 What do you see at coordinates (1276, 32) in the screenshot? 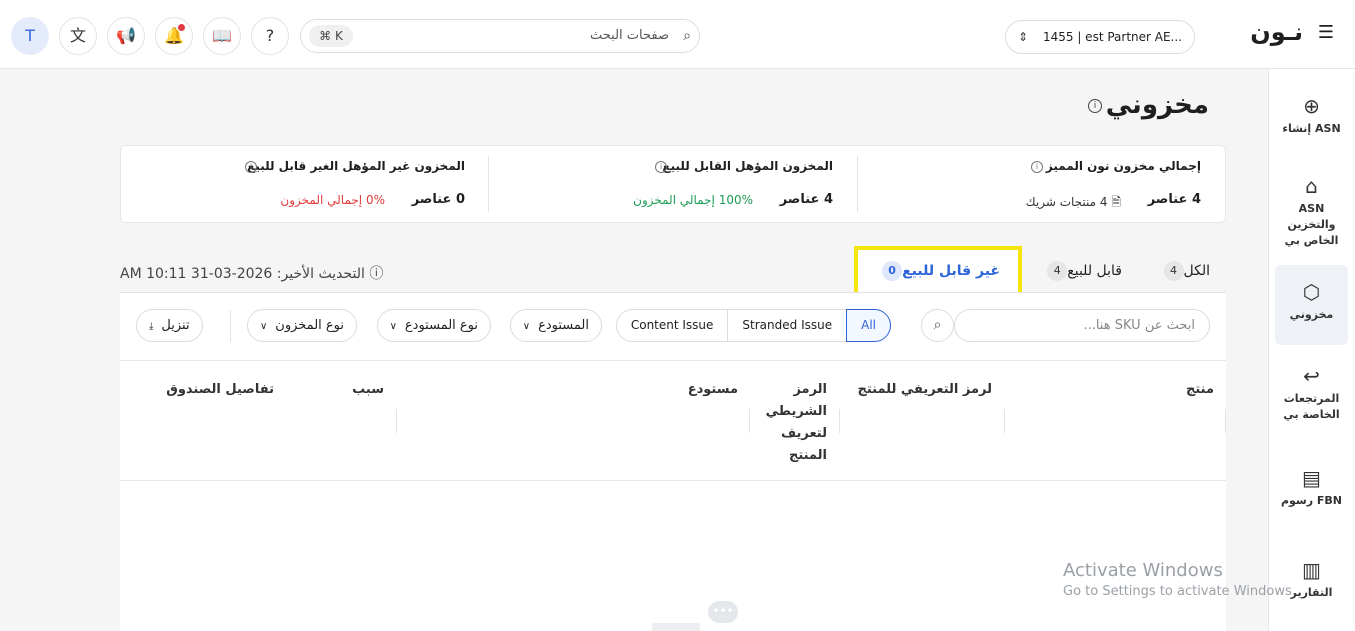
I see `noon-logo: نـون` at bounding box center [1276, 32].